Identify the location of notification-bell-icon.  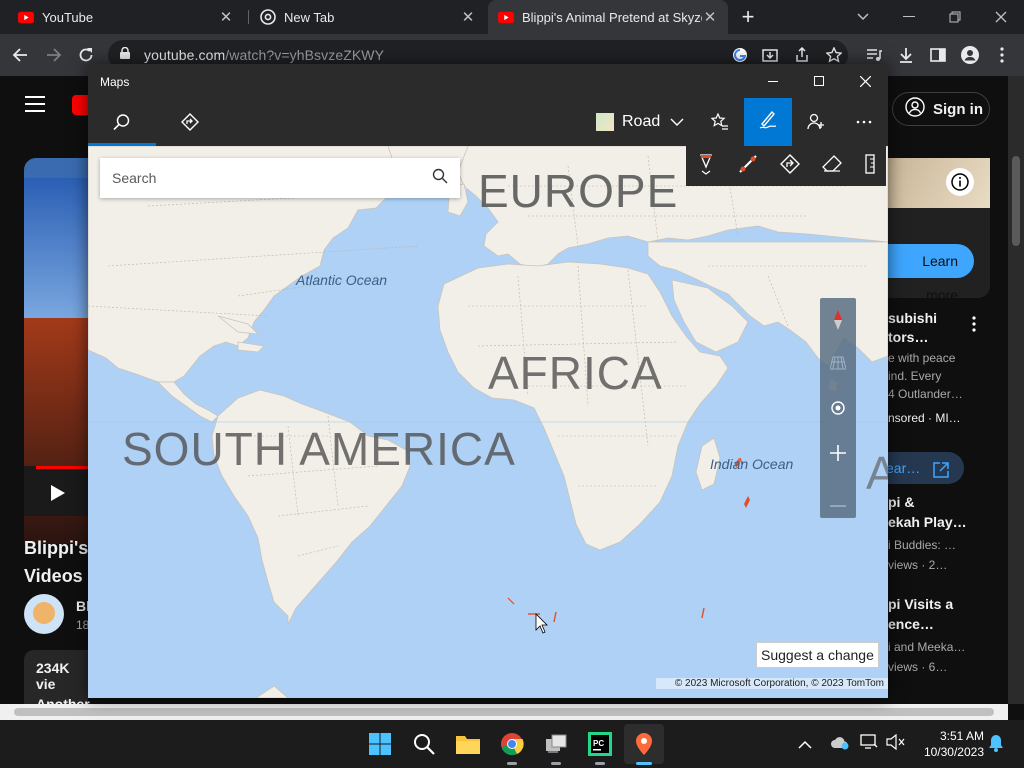
(996, 745).